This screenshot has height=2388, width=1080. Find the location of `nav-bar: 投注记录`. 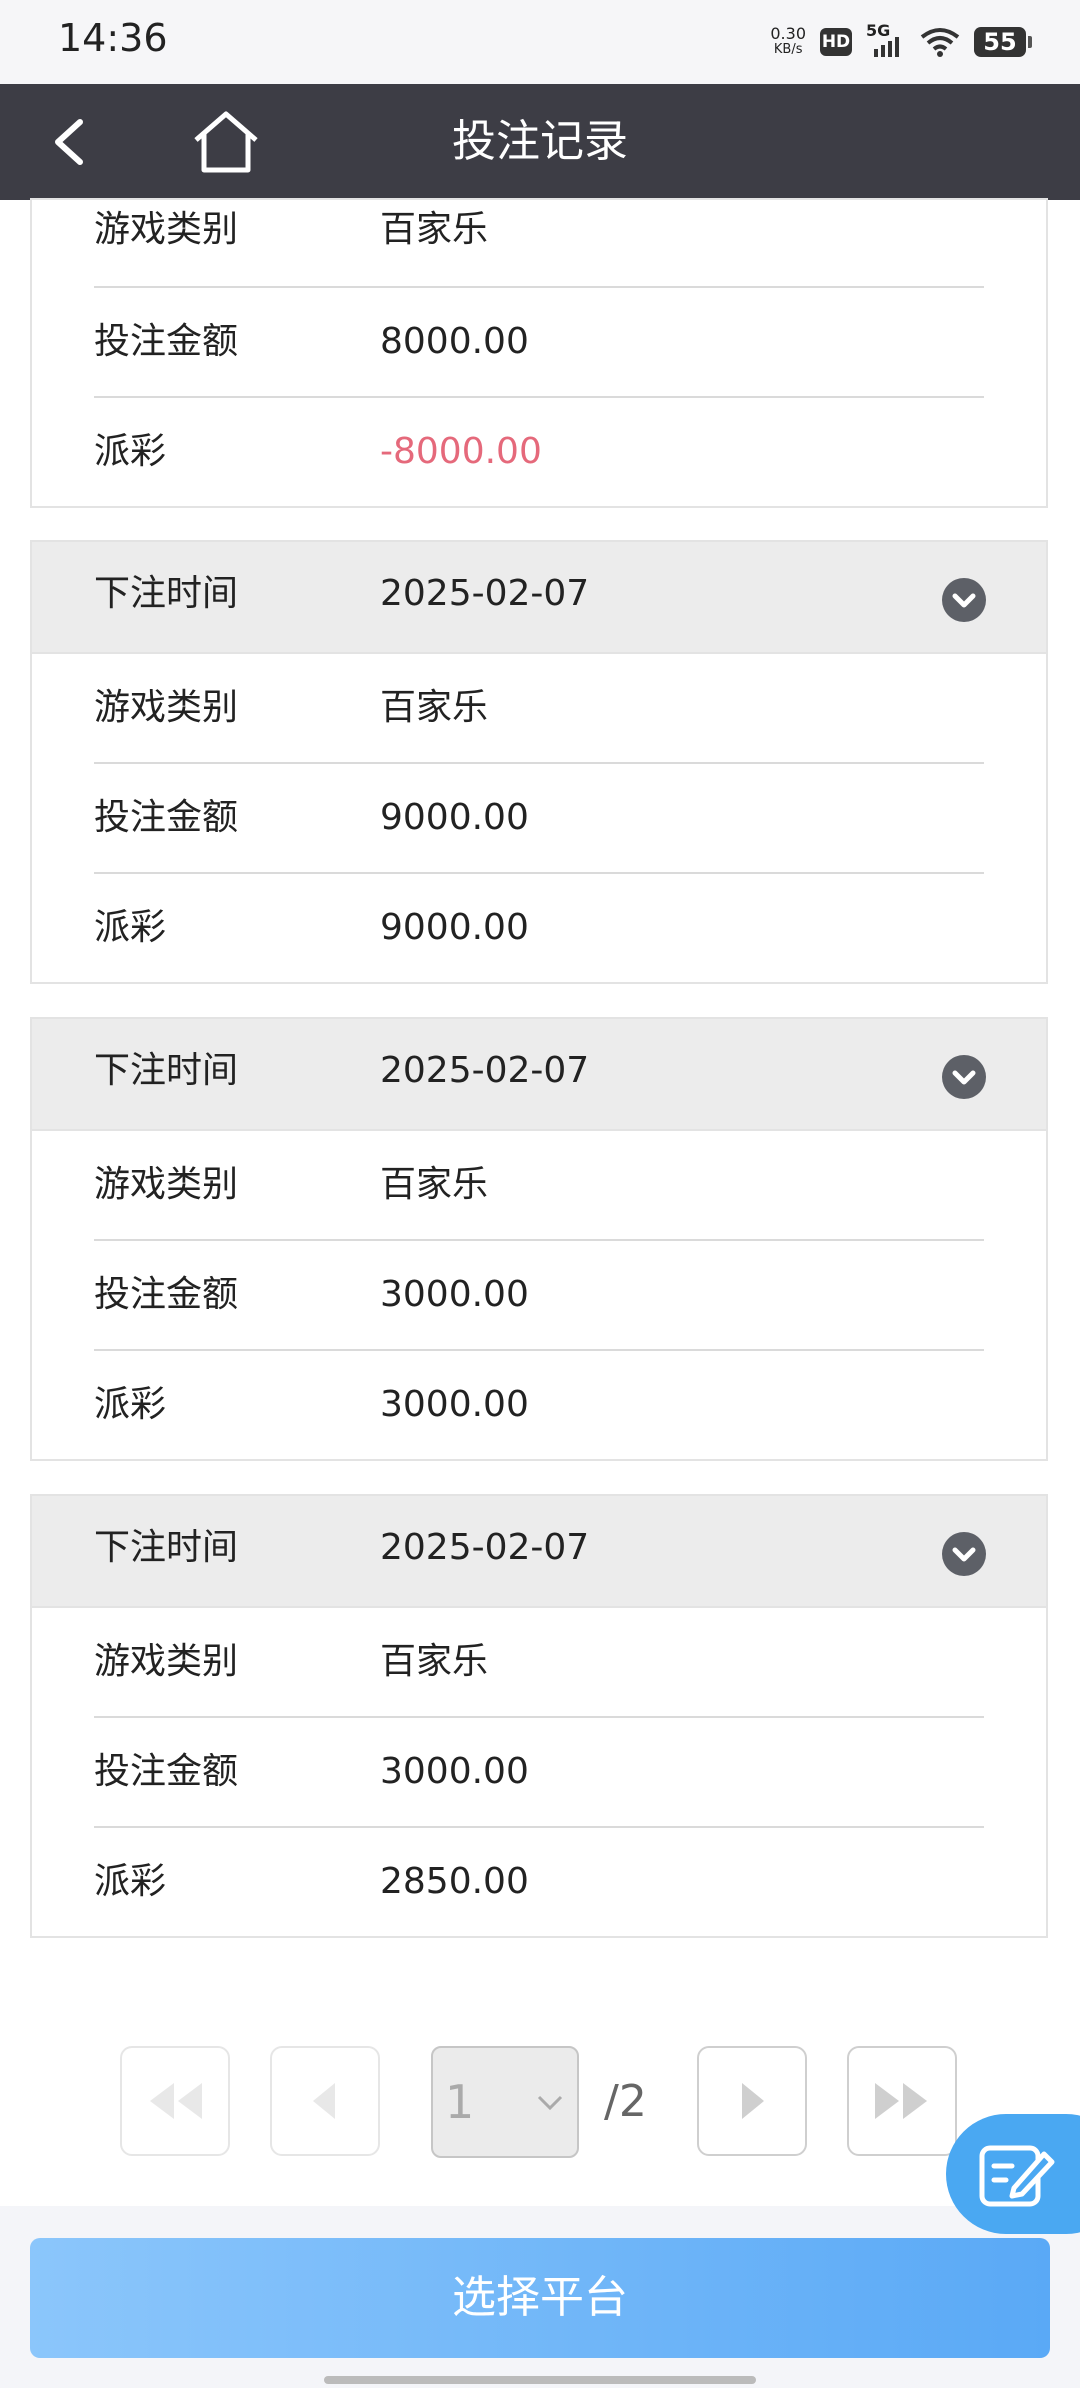

nav-bar: 投注记录 is located at coordinates (540, 142).